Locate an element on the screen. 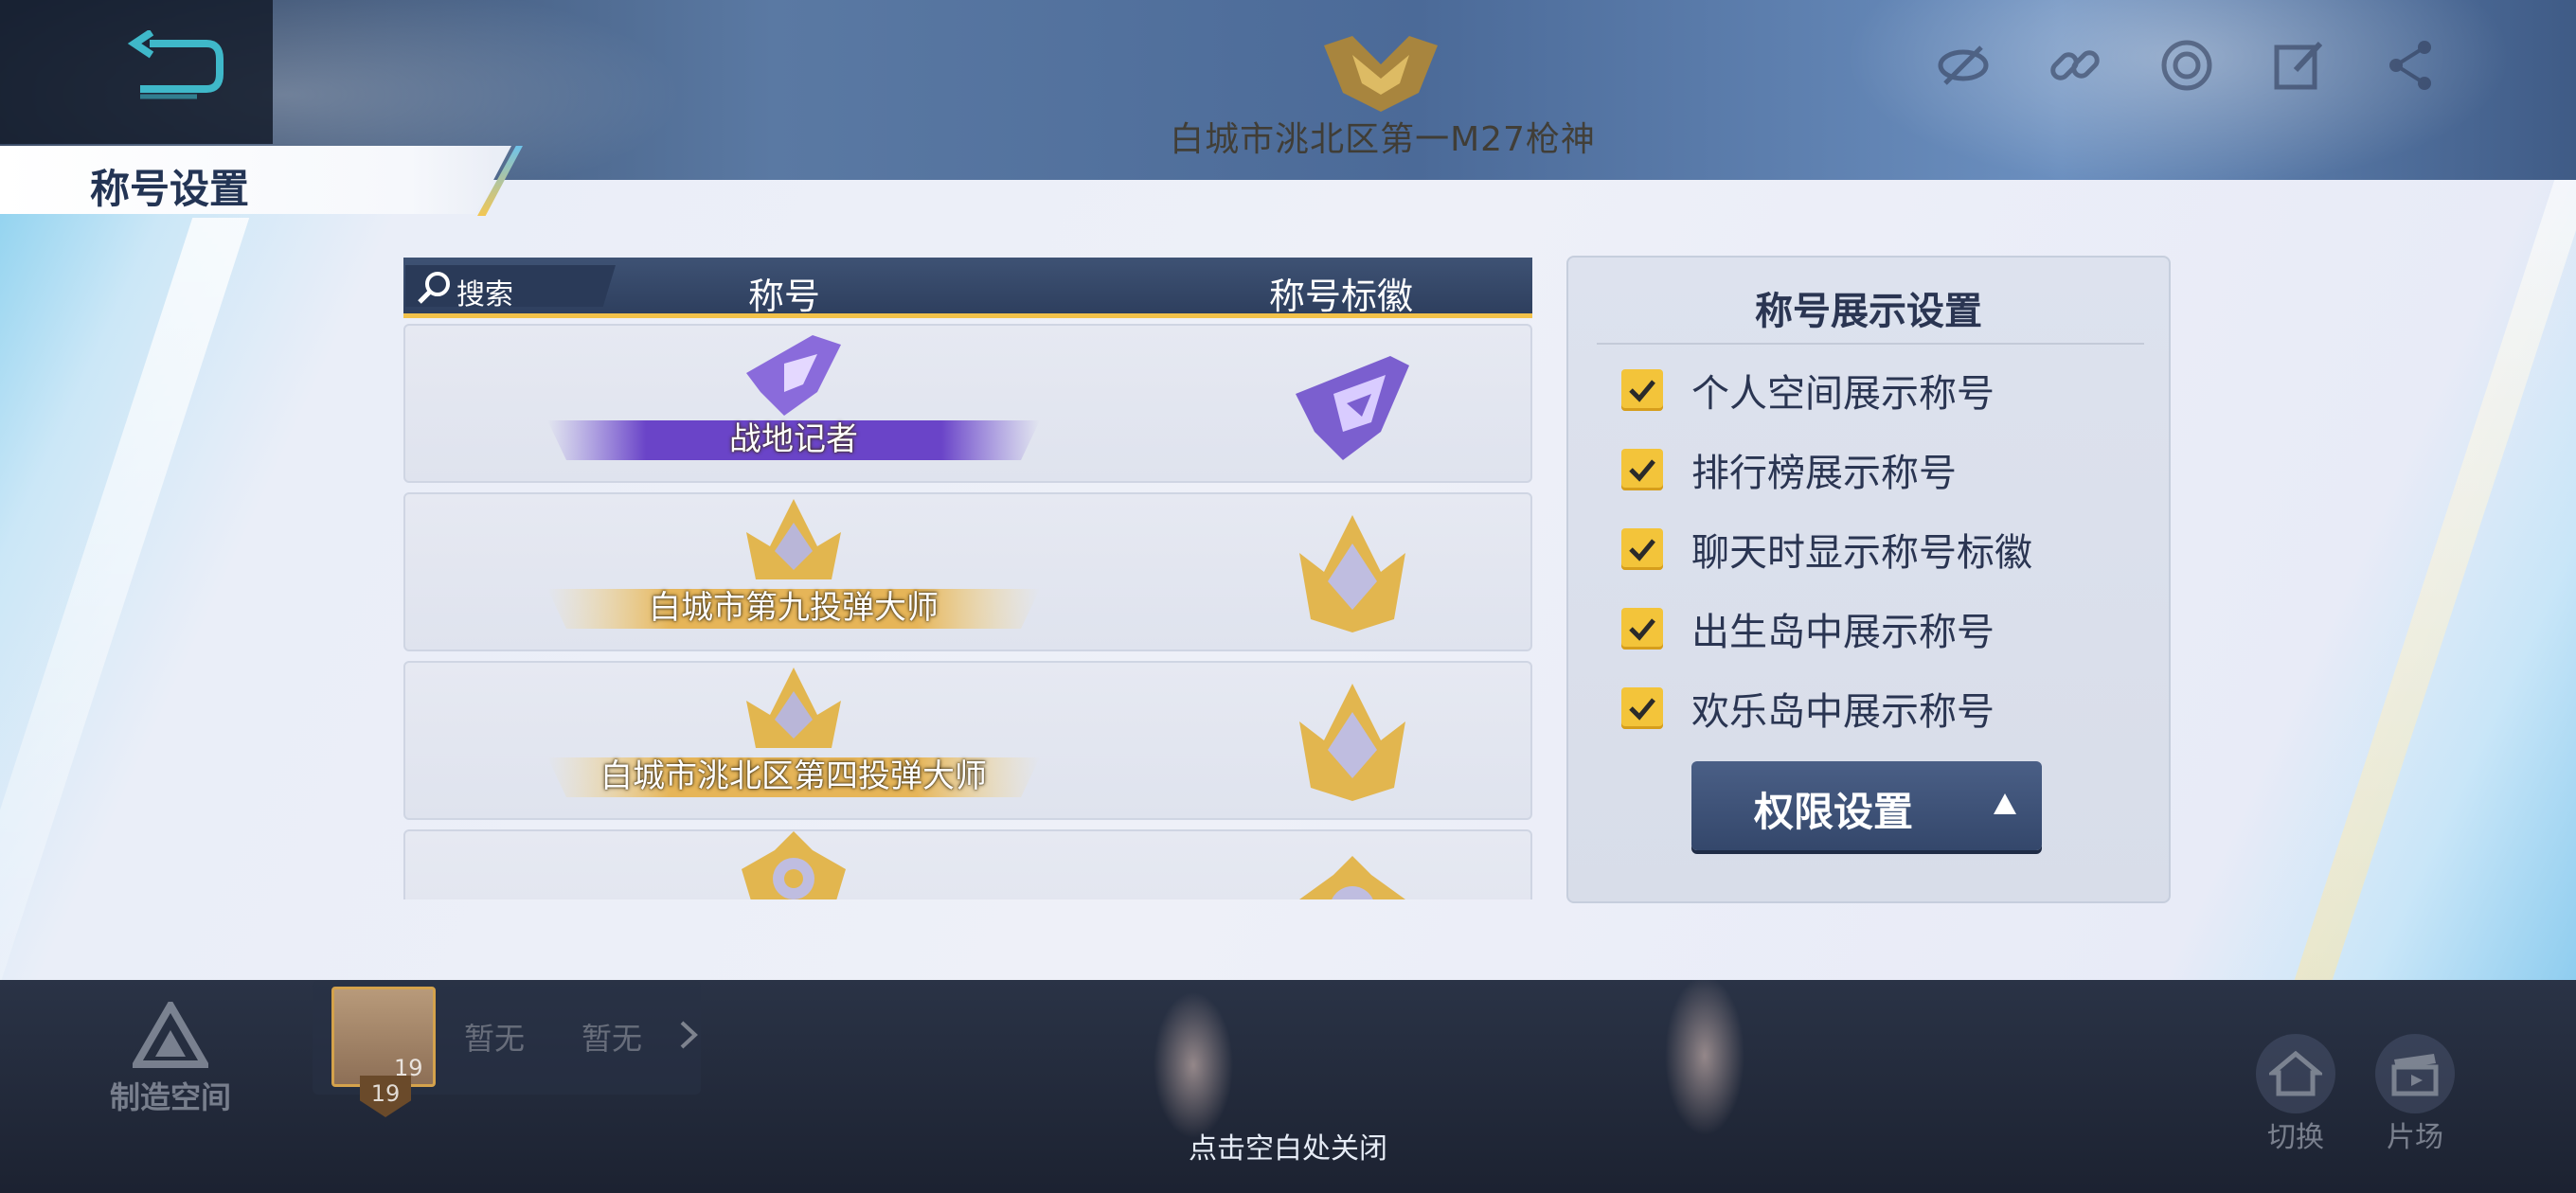 This screenshot has width=2576, height=1193. permission-settings-button: 权限设置 is located at coordinates (1866, 805).